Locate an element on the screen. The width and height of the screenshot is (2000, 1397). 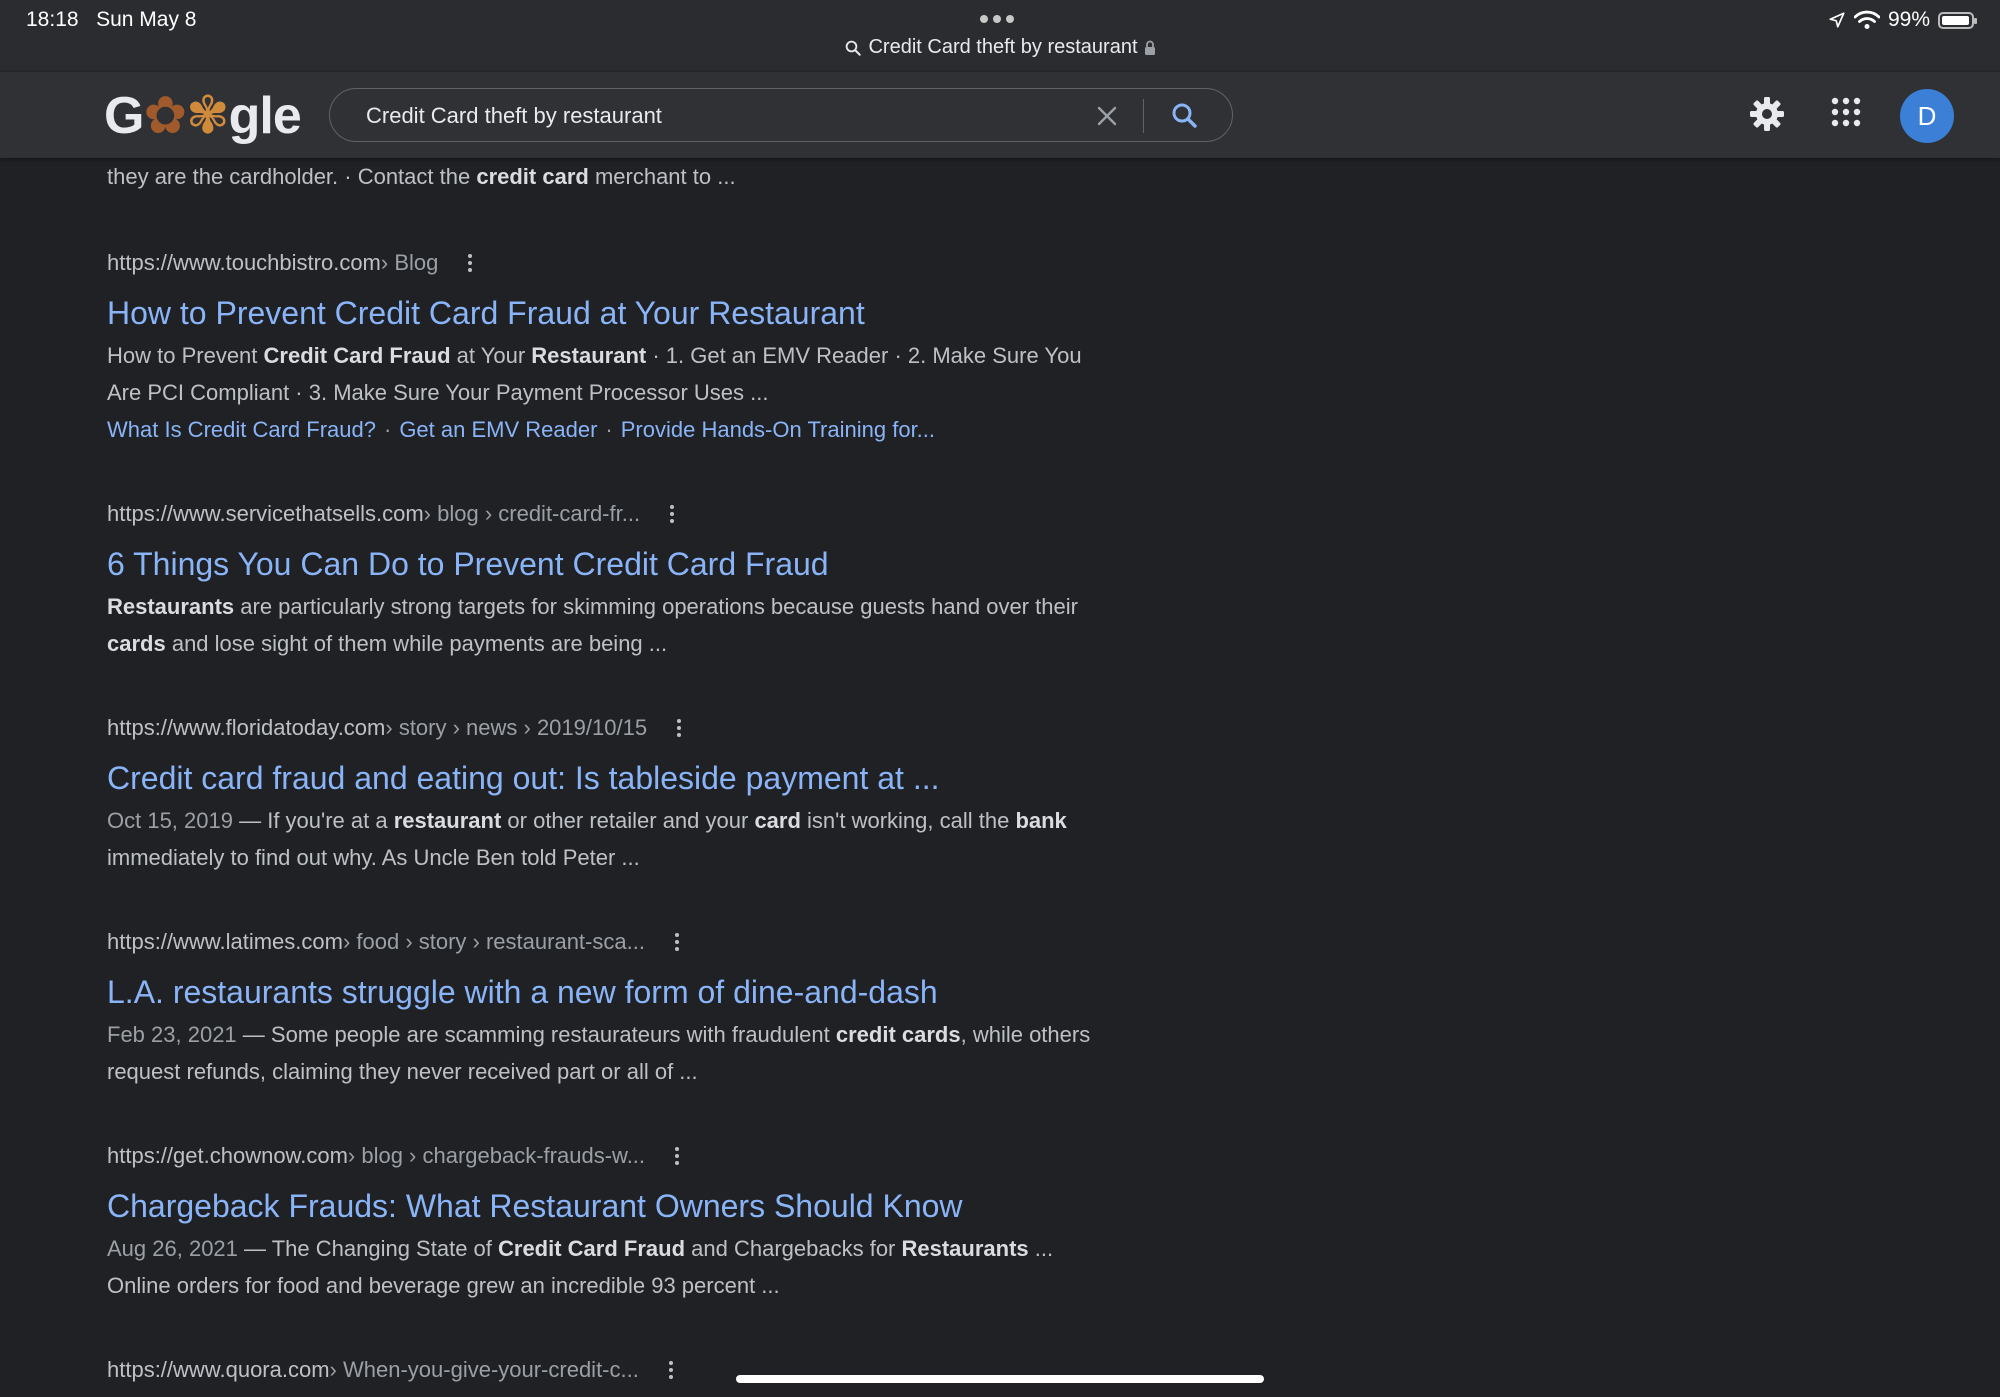
snippet-highlight: cards is located at coordinates (136, 643).